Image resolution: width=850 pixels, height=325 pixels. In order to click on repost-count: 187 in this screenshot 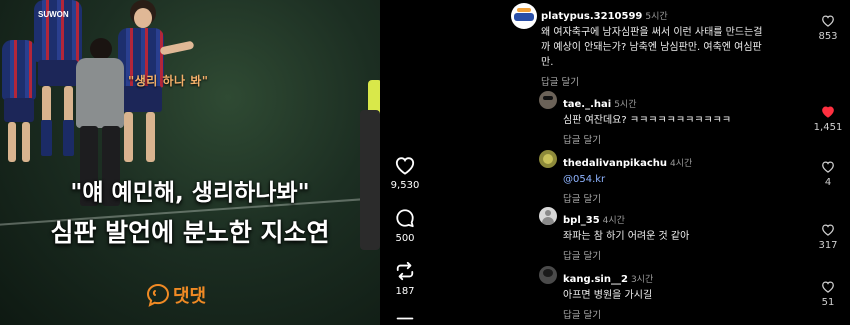, I will do `click(405, 291)`.